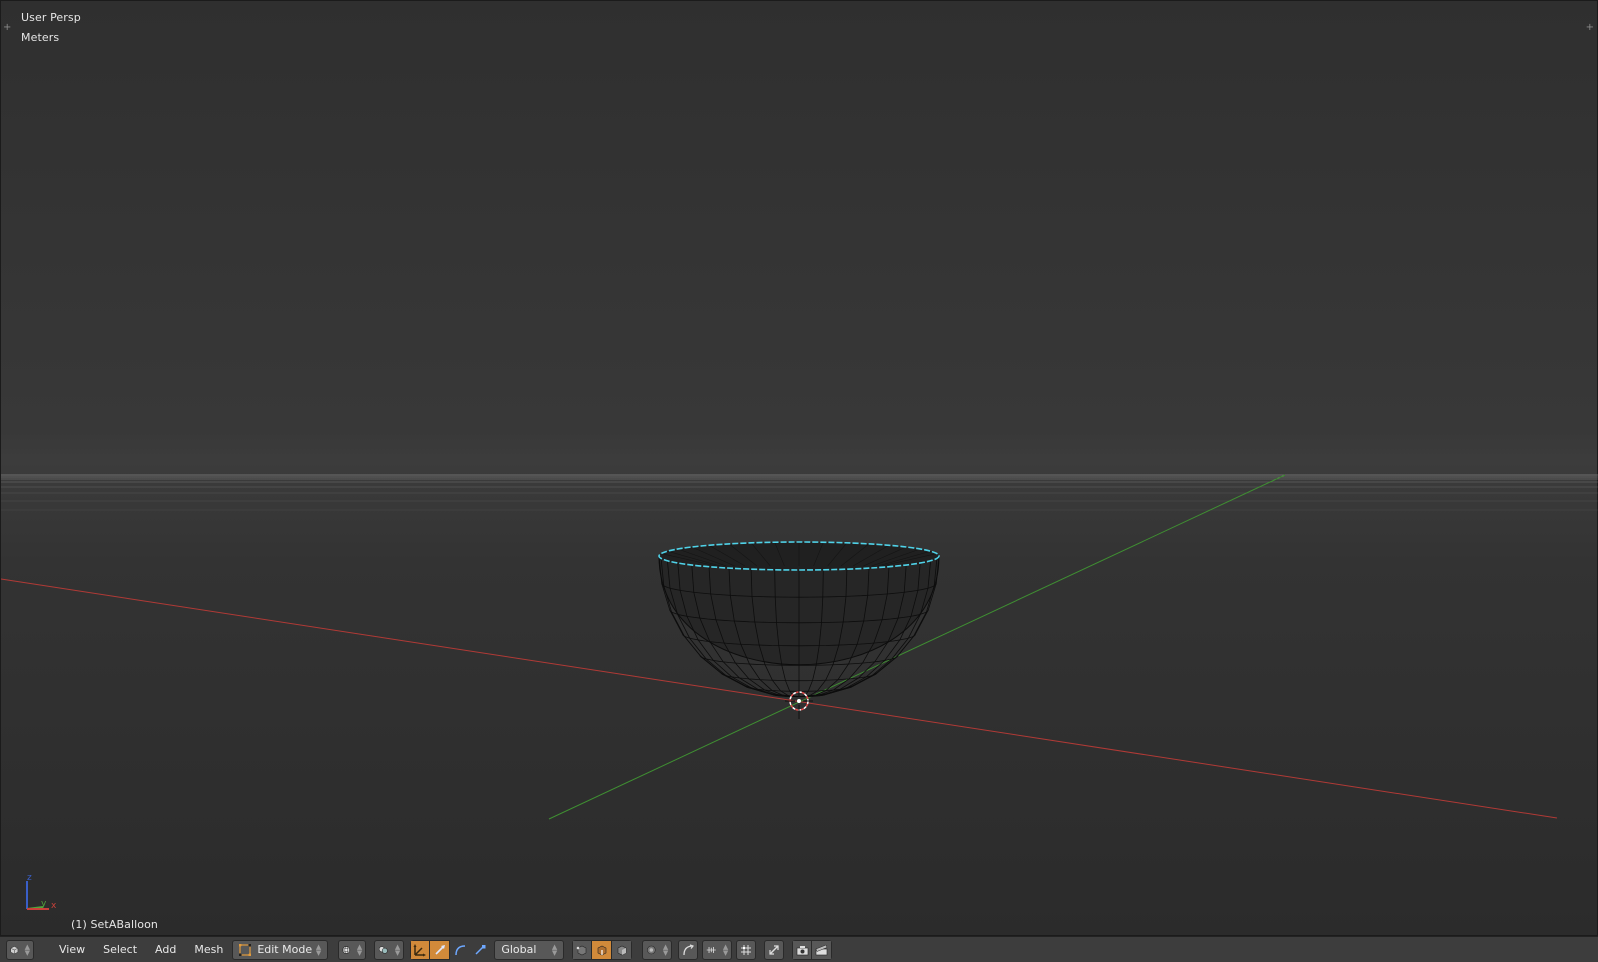 The width and height of the screenshot is (1598, 962). I want to click on snap-toggle-icon, so click(712, 949).